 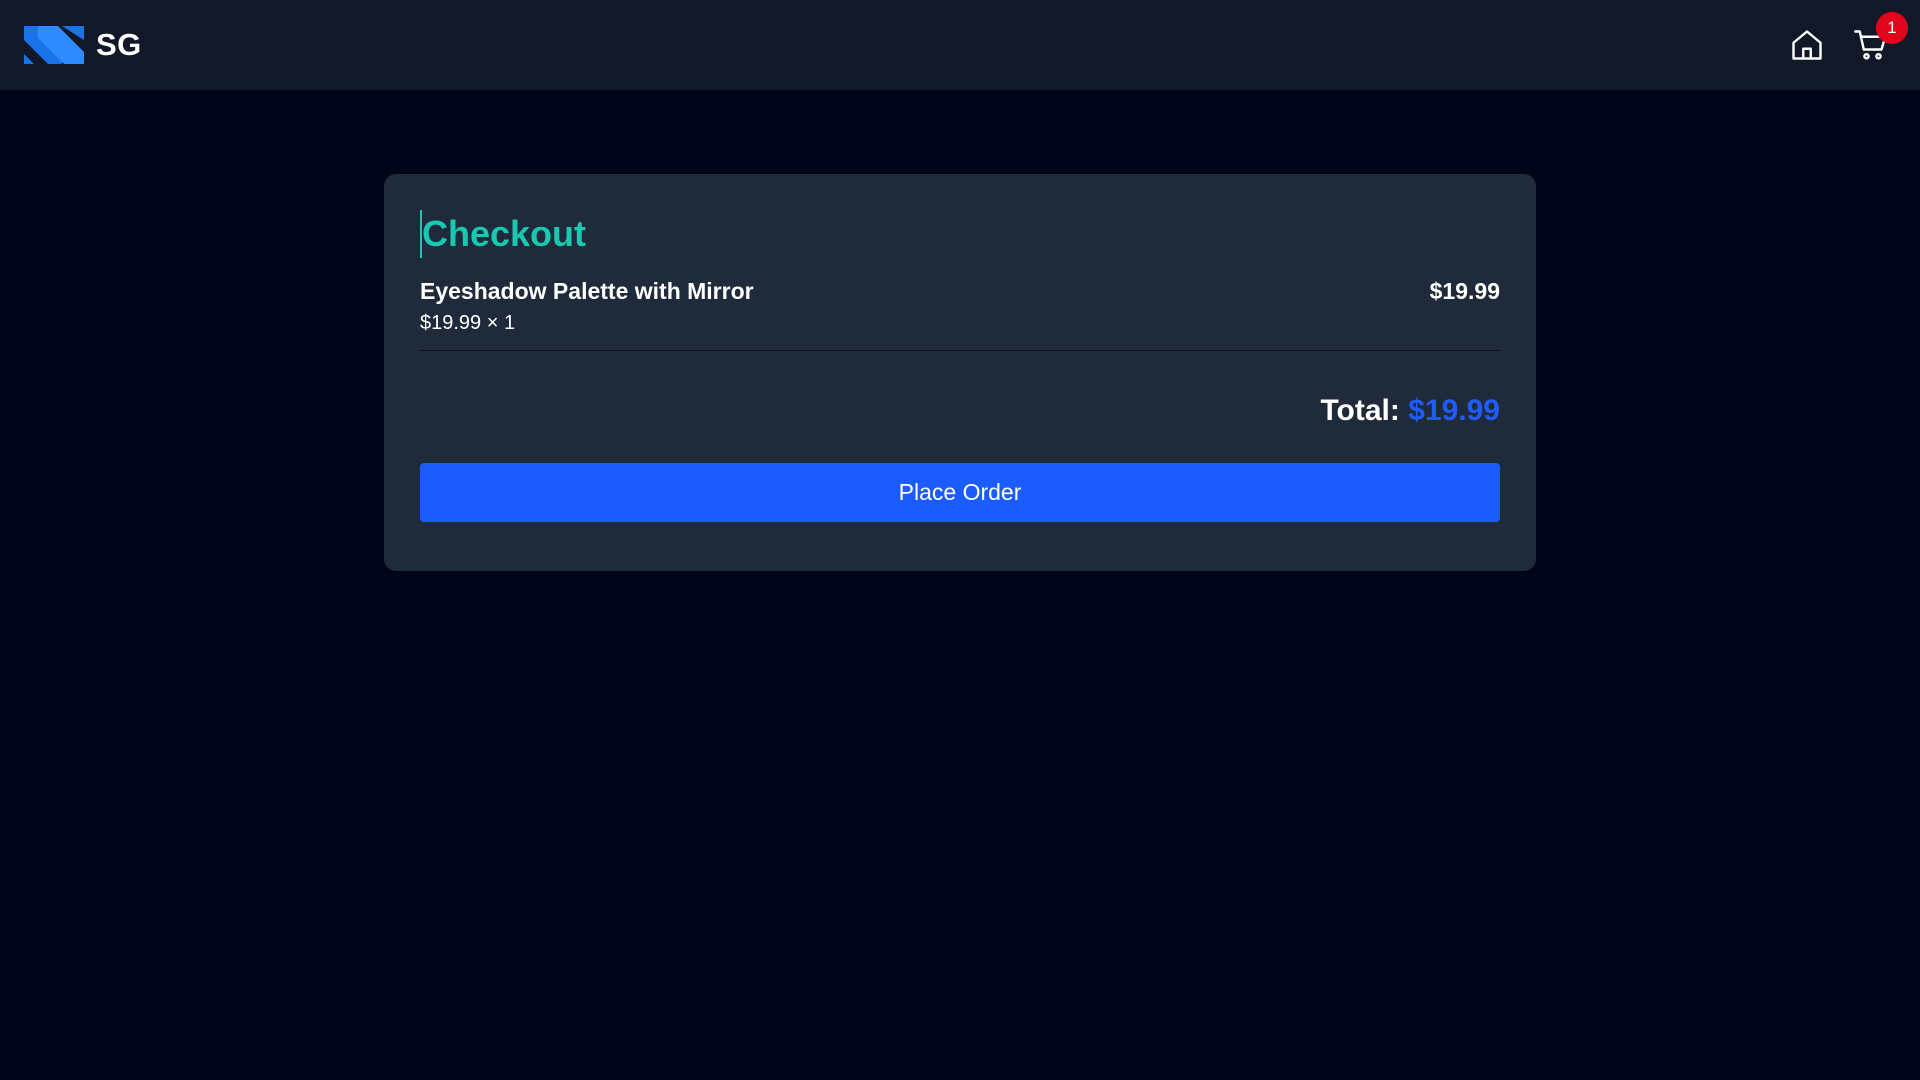 What do you see at coordinates (960, 411) in the screenshot?
I see `order-total: Total: $19.99` at bounding box center [960, 411].